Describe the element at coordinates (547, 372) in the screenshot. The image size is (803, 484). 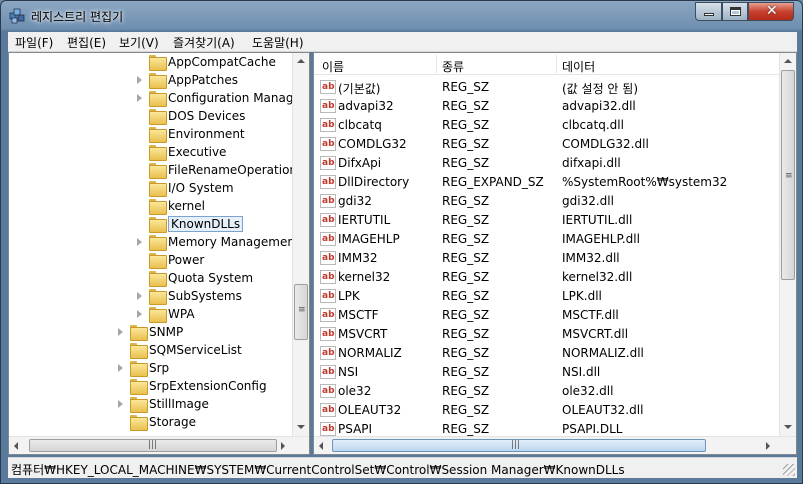
I see `value-row: ab NSI REG_SZ NSI.dll` at that location.